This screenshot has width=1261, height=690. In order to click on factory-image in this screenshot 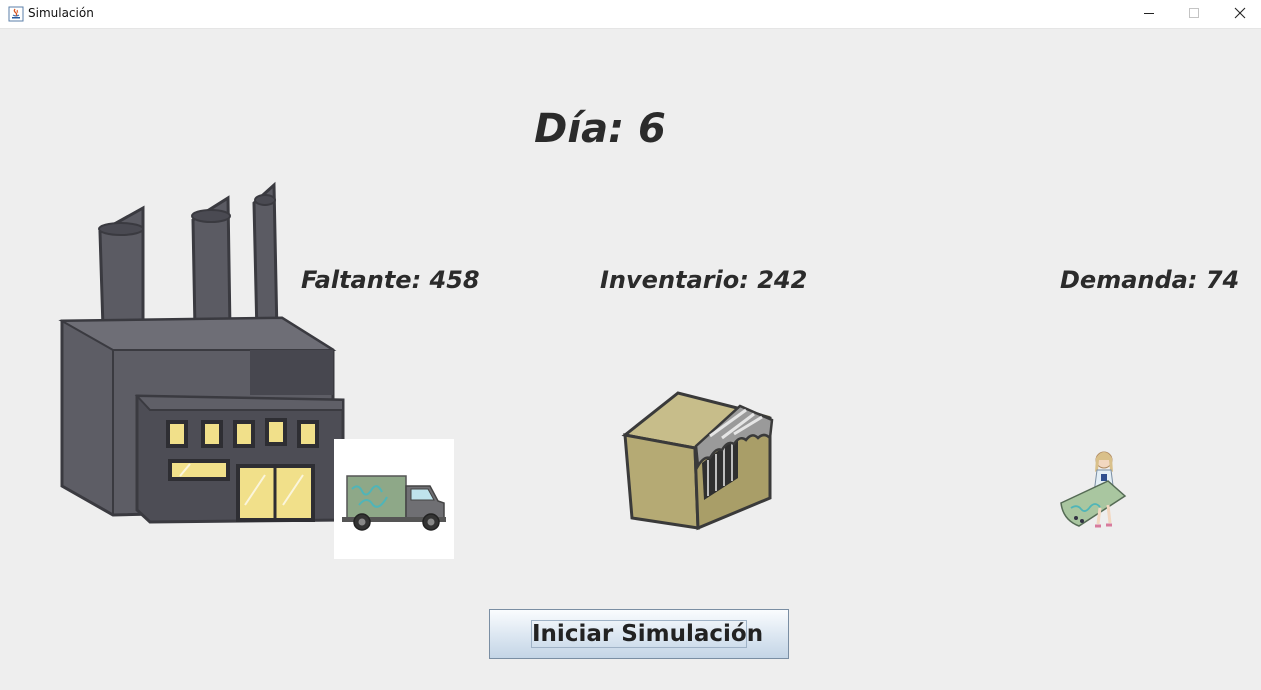, I will do `click(201, 352)`.